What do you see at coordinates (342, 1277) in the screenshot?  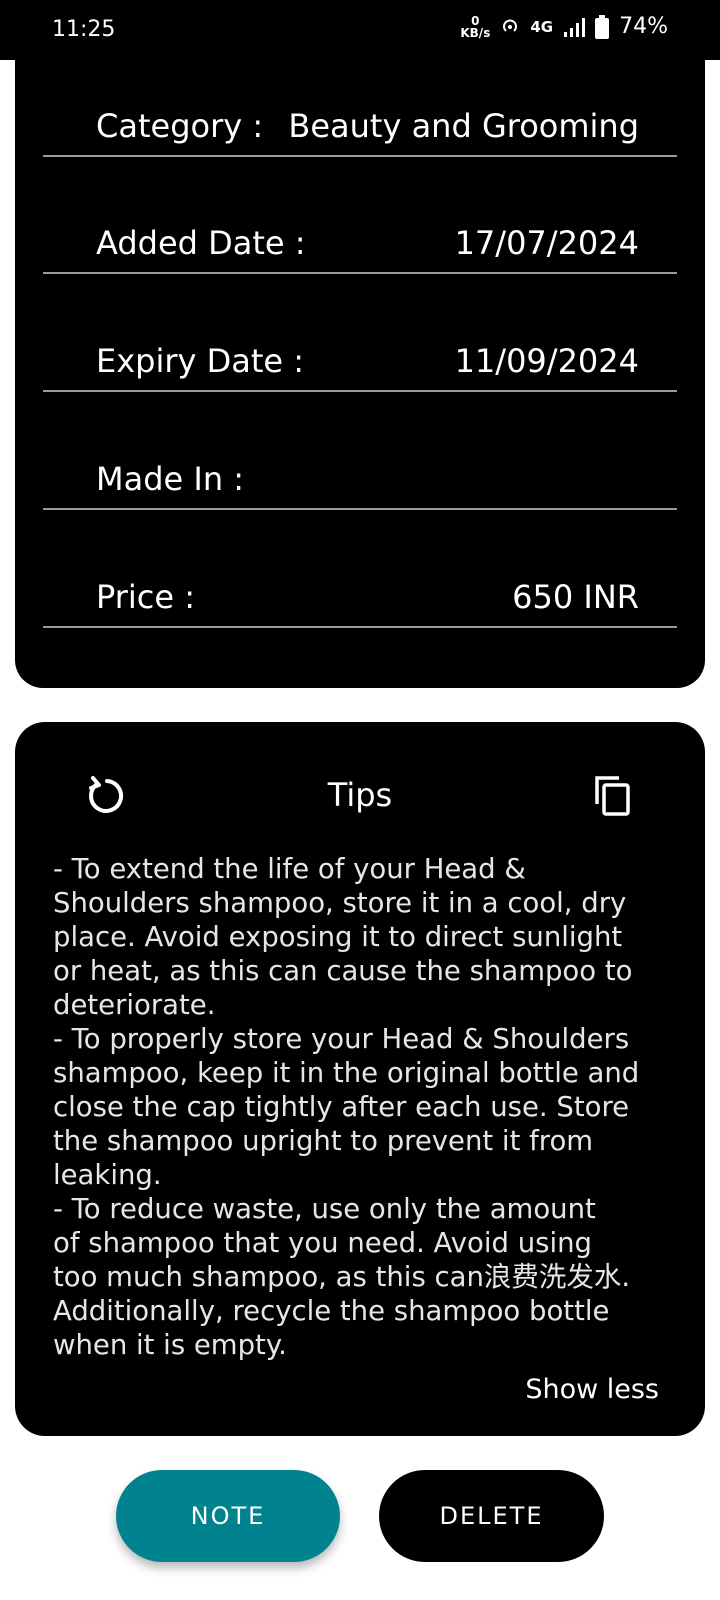 I see `tips-line: too much shampoo, as this can浪费洗发水.` at bounding box center [342, 1277].